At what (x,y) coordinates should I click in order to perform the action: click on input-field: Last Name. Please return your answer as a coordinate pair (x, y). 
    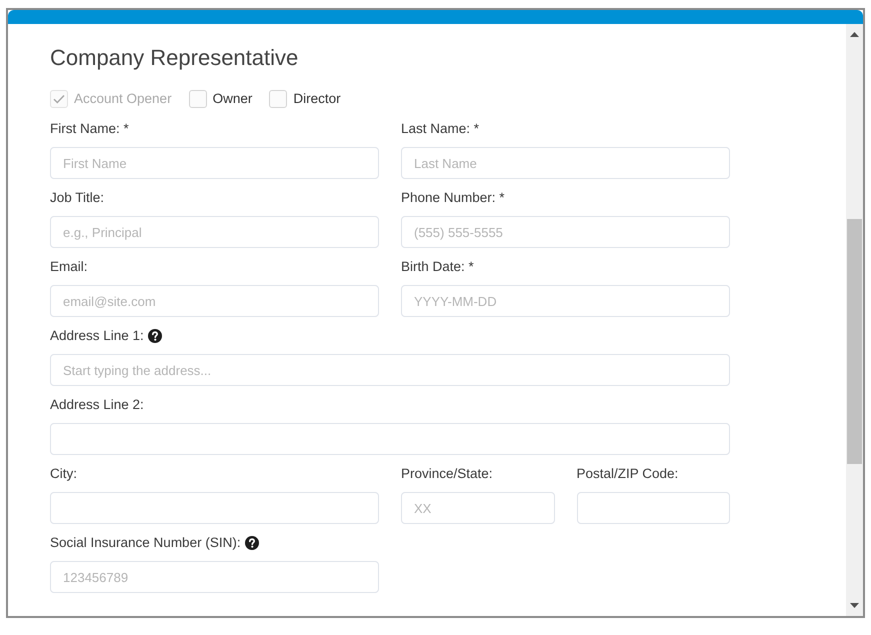
    Looking at the image, I should click on (565, 163).